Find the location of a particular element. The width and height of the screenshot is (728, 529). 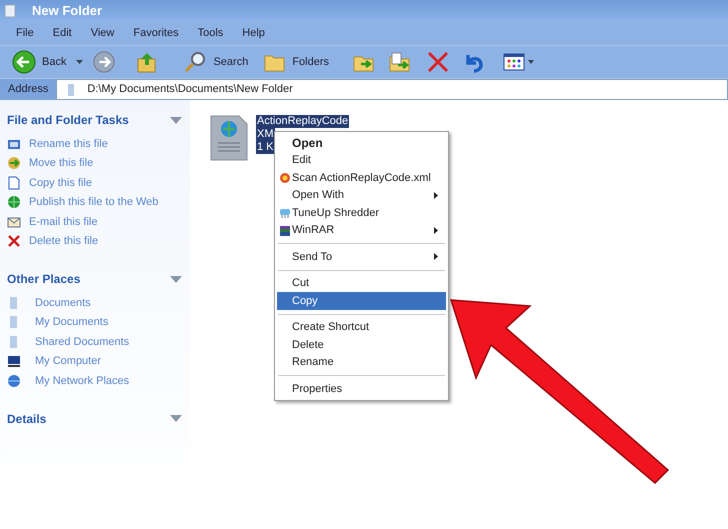

books-icon is located at coordinates (285, 230).